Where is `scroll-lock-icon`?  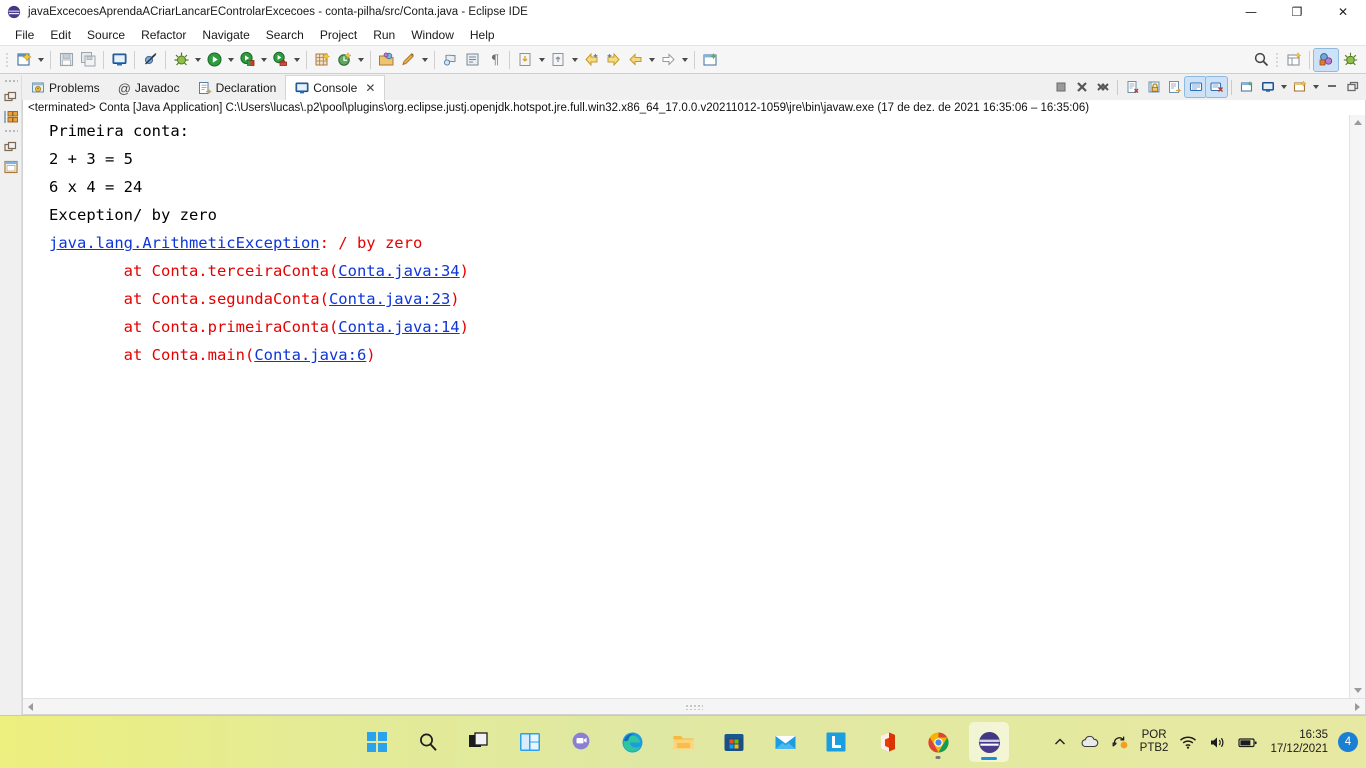 scroll-lock-icon is located at coordinates (1153, 87).